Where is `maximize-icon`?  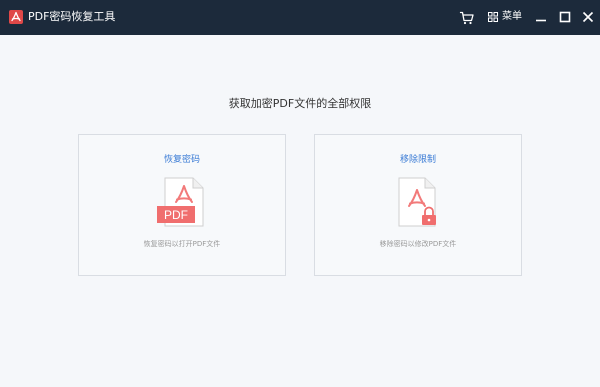 maximize-icon is located at coordinates (565, 17).